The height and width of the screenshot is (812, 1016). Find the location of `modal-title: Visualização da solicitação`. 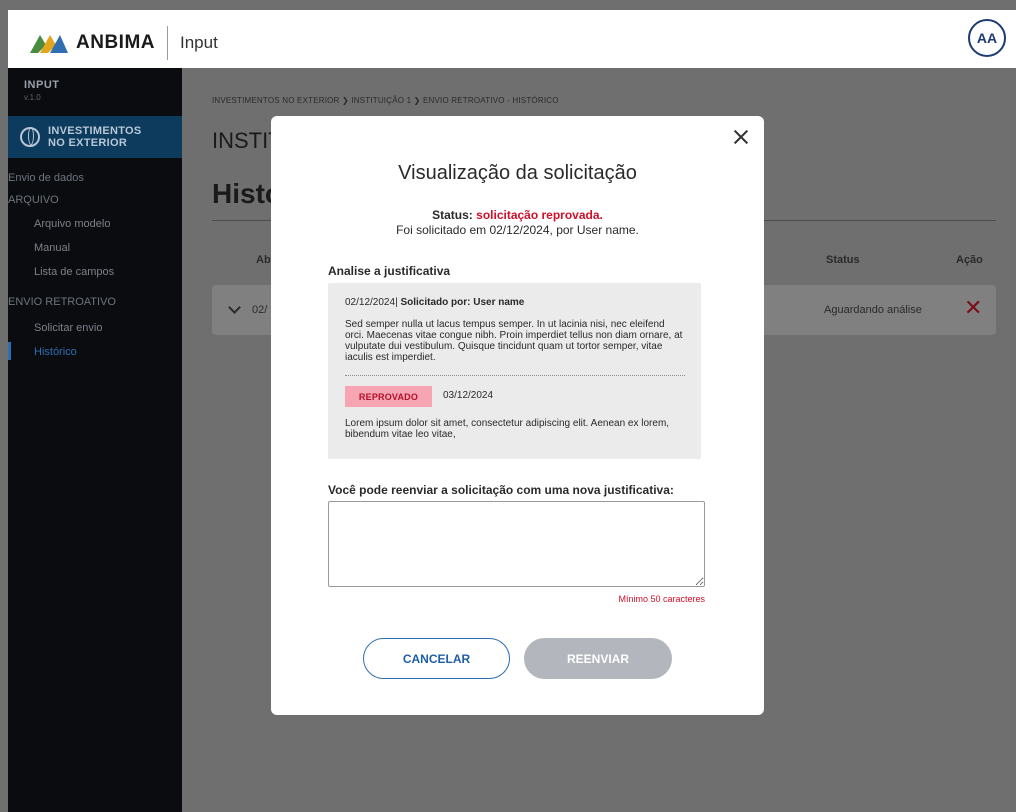

modal-title: Visualização da solicitação is located at coordinates (517, 173).